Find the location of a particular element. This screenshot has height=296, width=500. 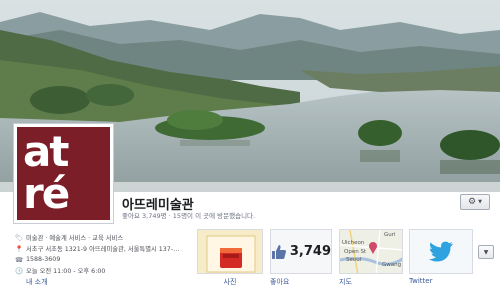

settings-button: ⚙ ▼ is located at coordinates (475, 202).